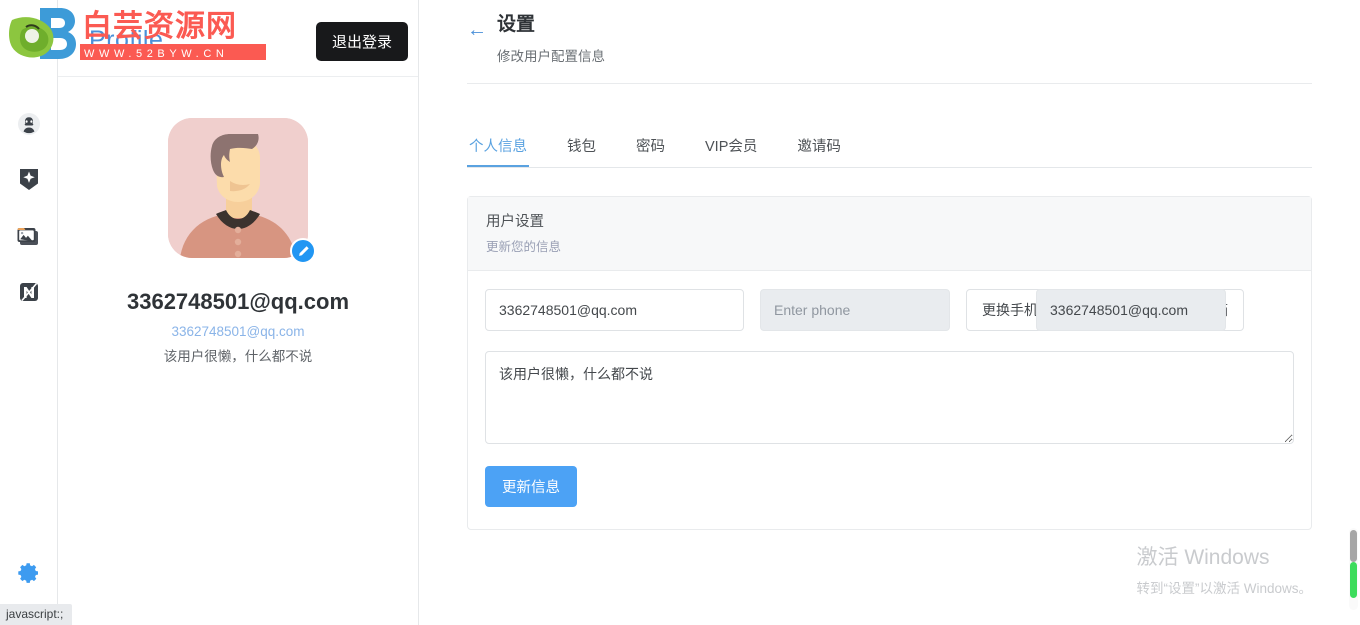 This screenshot has width=1360, height=625. I want to click on scrollbar-thumb, so click(1353, 546).